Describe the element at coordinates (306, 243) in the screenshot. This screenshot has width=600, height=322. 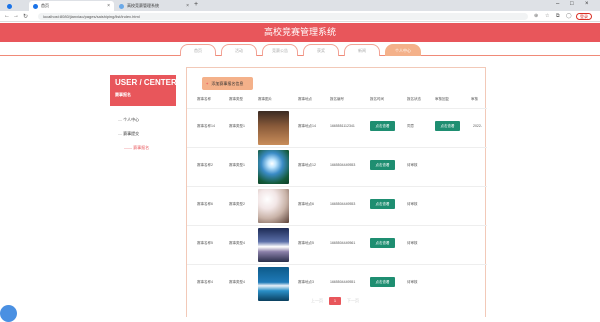
I see `cell-place: 赛事地点5` at that location.